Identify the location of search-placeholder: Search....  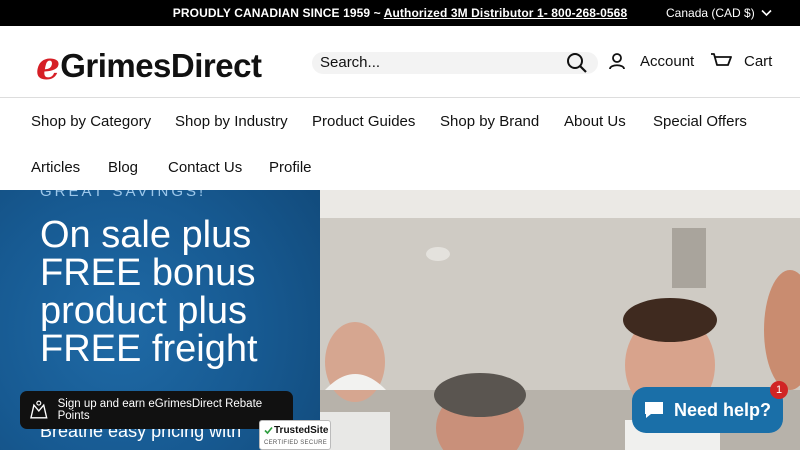
(350, 62).